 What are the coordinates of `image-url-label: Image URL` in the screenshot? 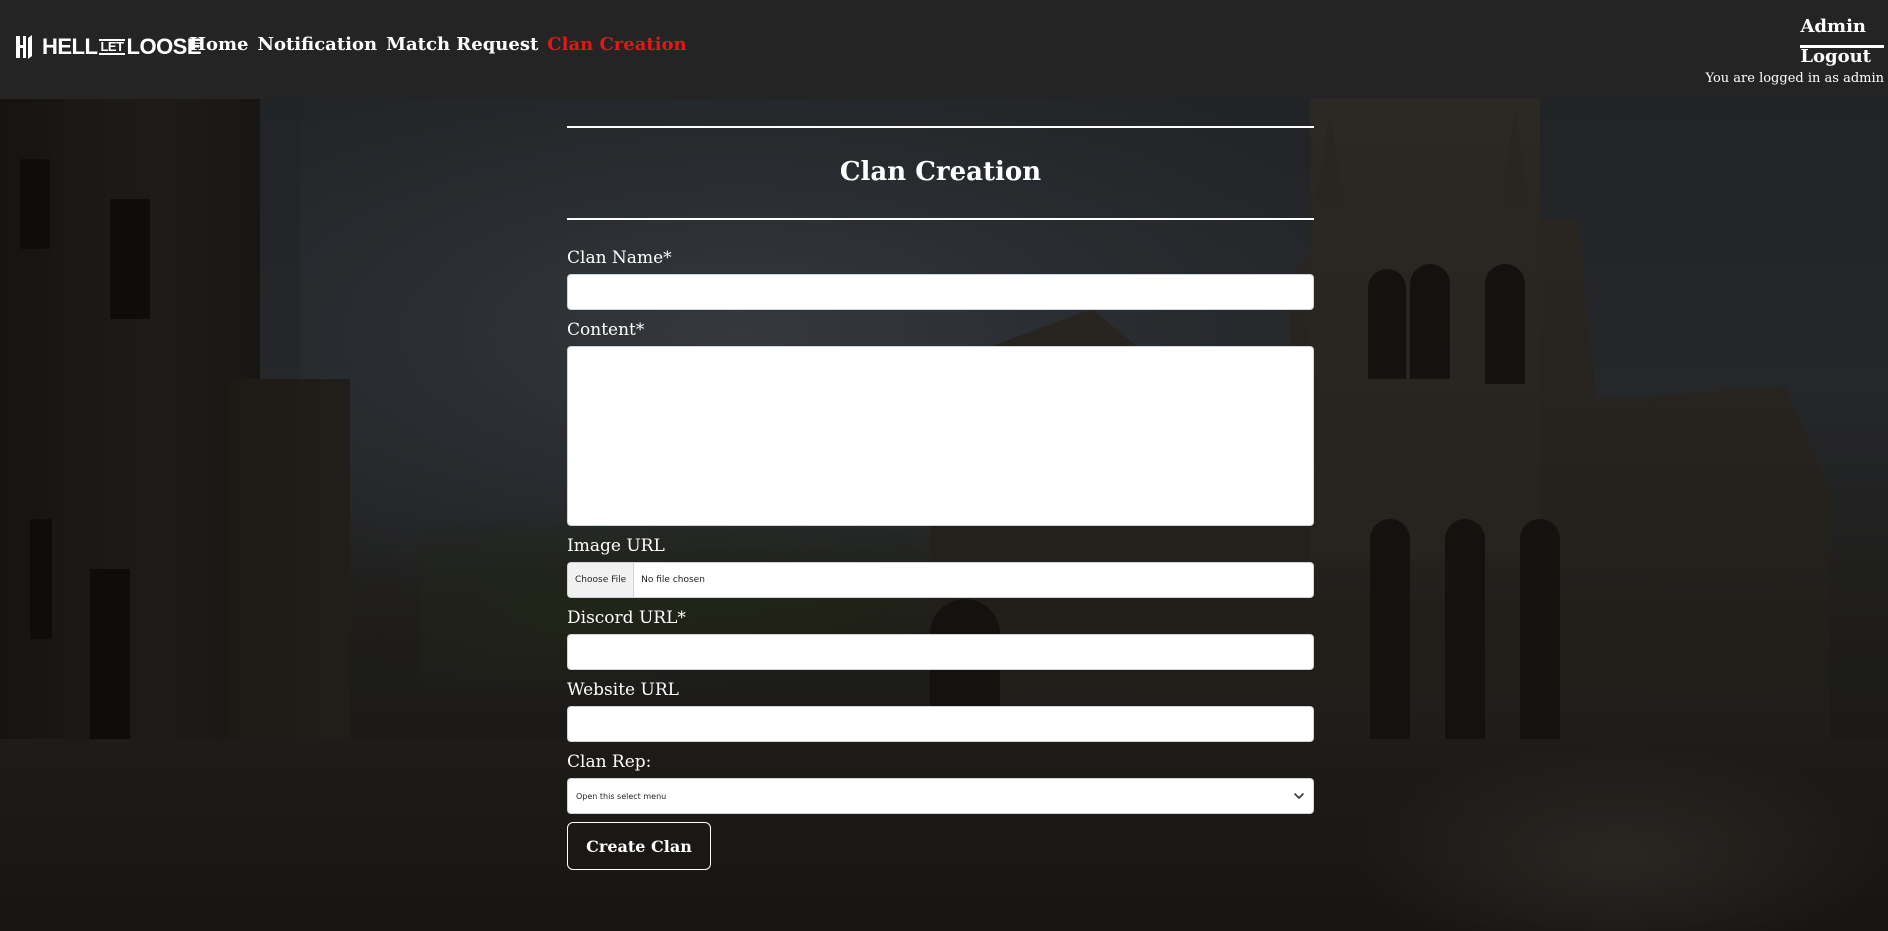 It's located at (616, 546).